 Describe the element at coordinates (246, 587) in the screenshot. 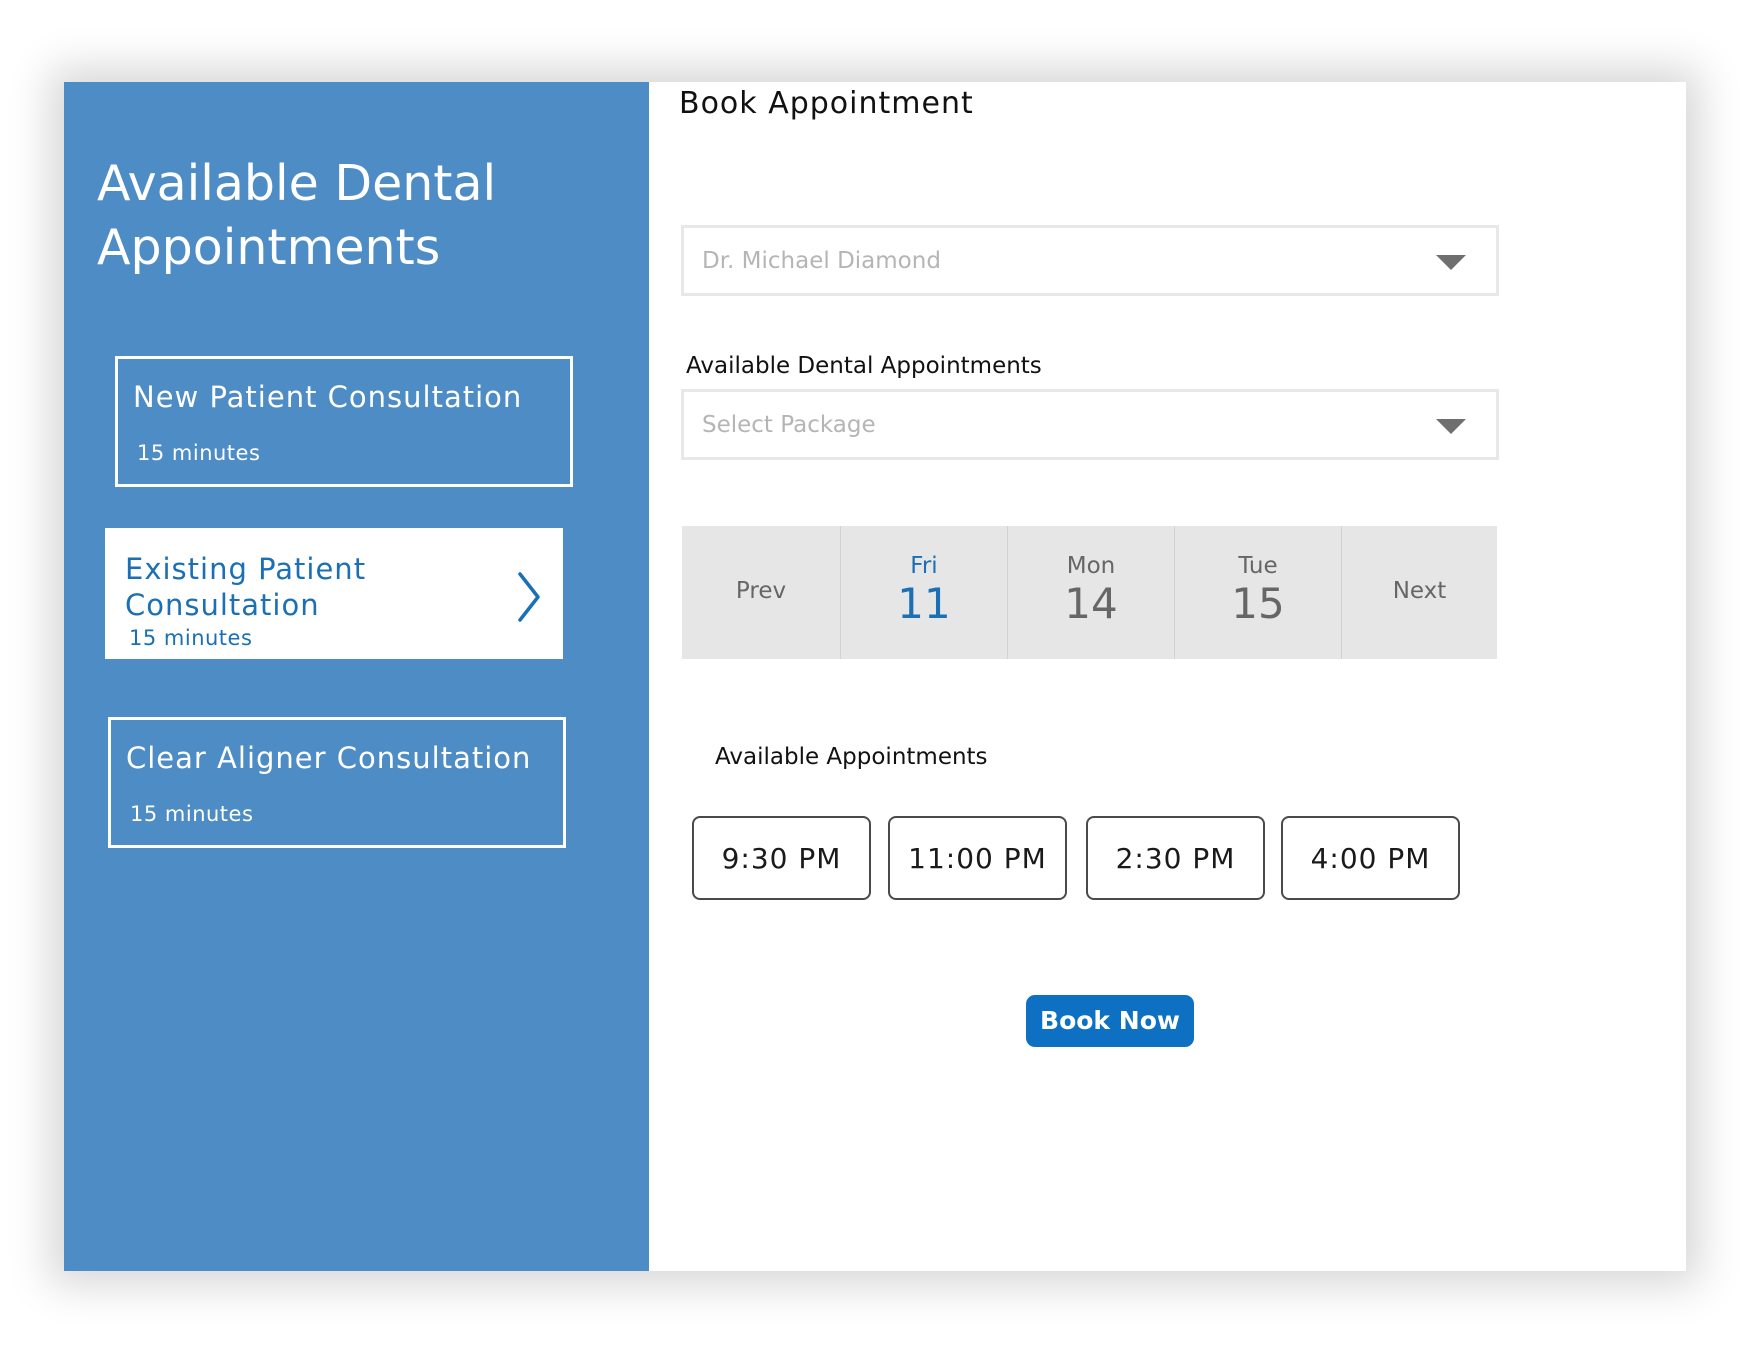

I see `package-name: Existing Patient Consultation` at that location.